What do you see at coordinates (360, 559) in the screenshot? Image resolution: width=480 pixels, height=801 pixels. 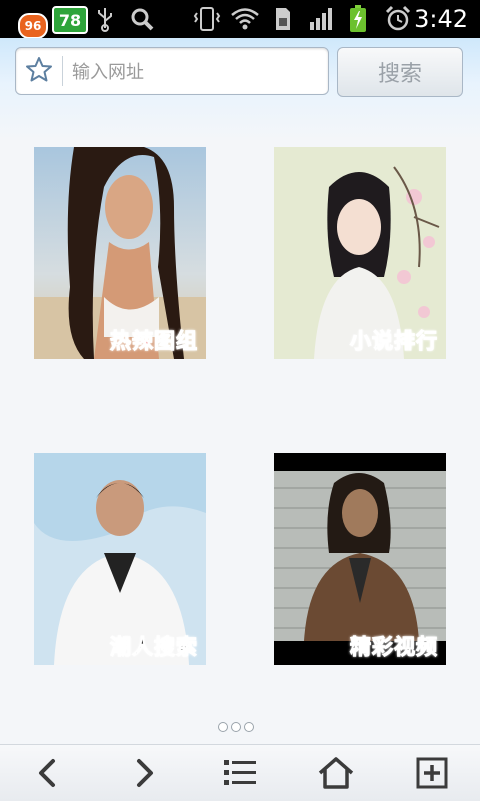 I see `tile-great-videos: 精彩视频` at bounding box center [360, 559].